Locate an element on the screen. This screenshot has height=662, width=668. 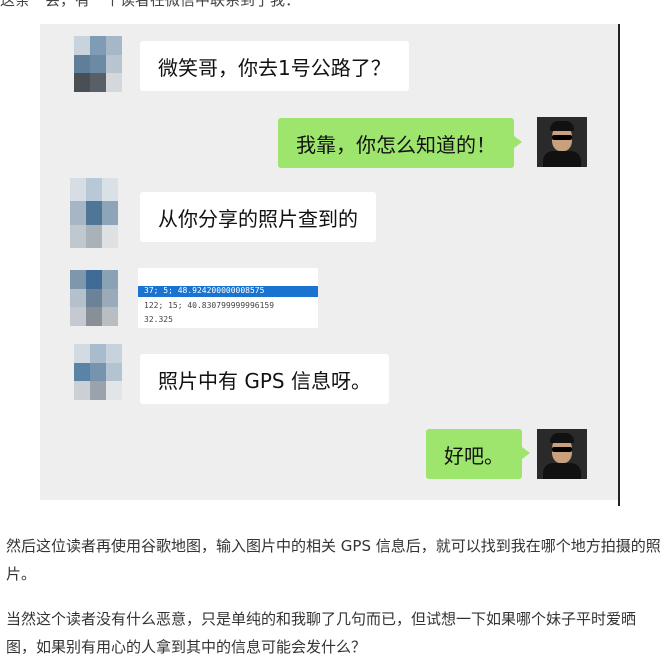
chat-message-received: 微笑哥，你去1号公路了？ is located at coordinates (274, 66).